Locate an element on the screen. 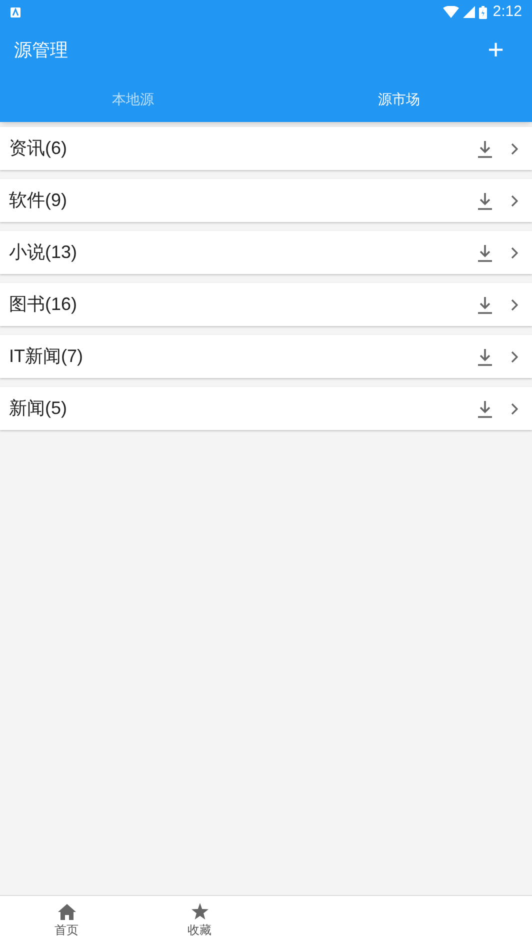 The height and width of the screenshot is (946, 532). battery-icon is located at coordinates (482, 12).